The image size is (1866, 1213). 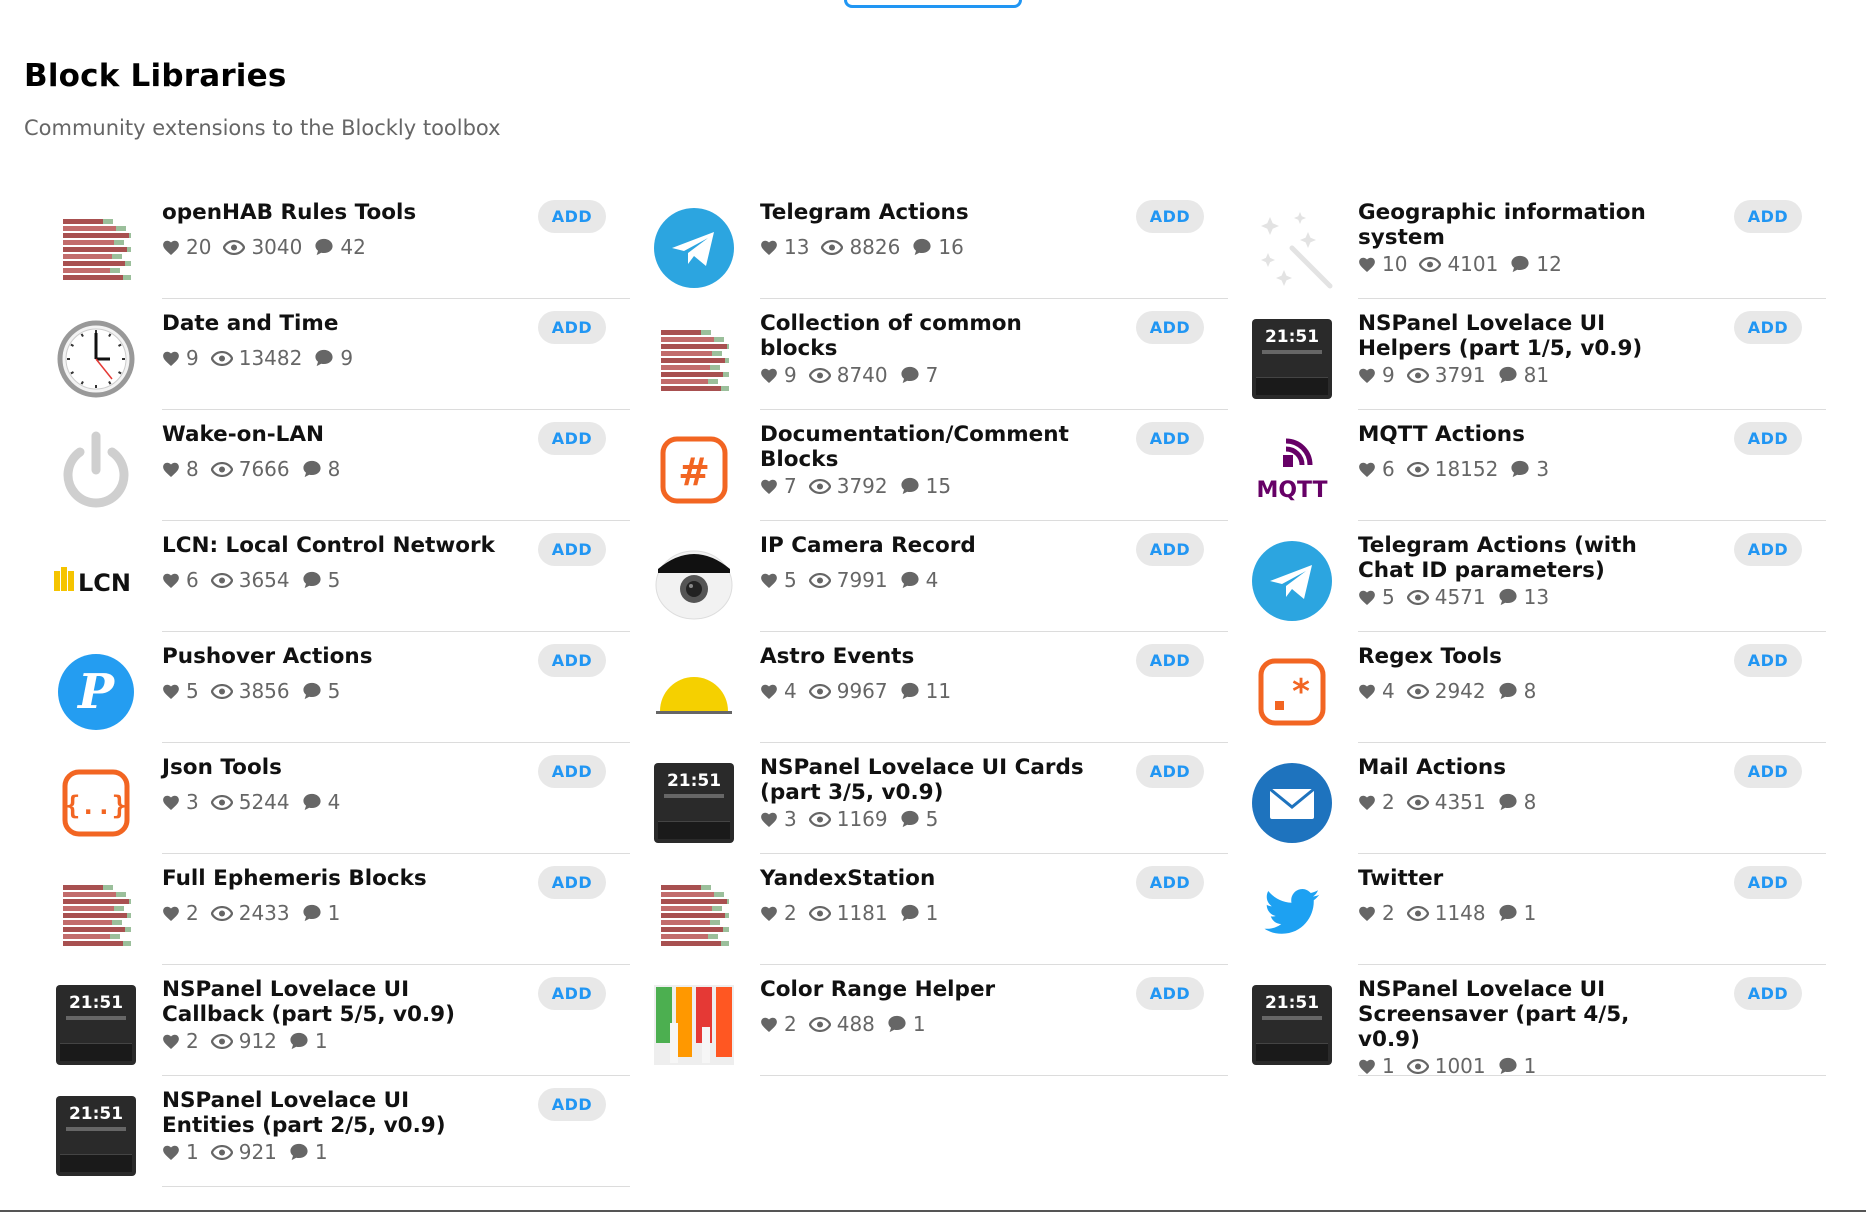 What do you see at coordinates (929, 878) in the screenshot?
I see `library-name: YandexStation` at bounding box center [929, 878].